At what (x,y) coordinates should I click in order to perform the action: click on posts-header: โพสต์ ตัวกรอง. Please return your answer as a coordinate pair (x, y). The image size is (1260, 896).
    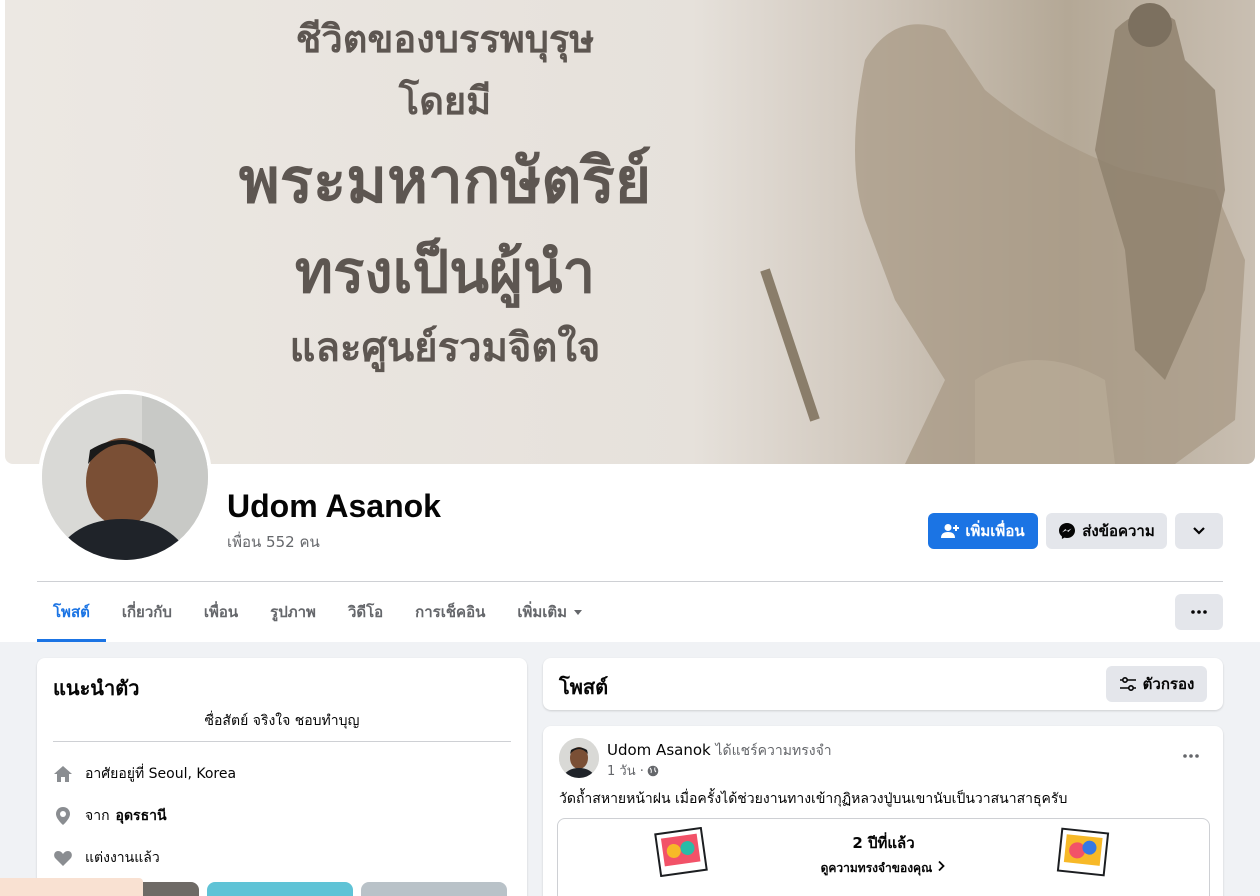
    Looking at the image, I should click on (883, 684).